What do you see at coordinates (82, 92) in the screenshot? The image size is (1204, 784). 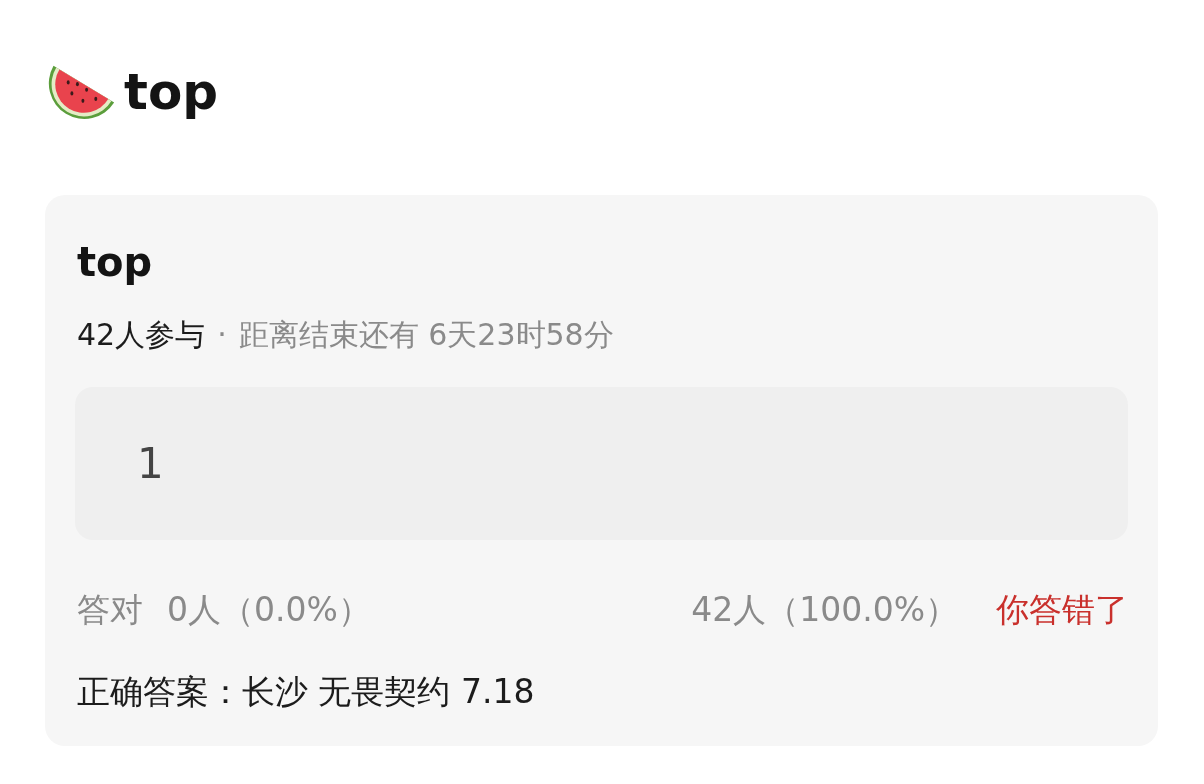 I see `watermelon-icon` at bounding box center [82, 92].